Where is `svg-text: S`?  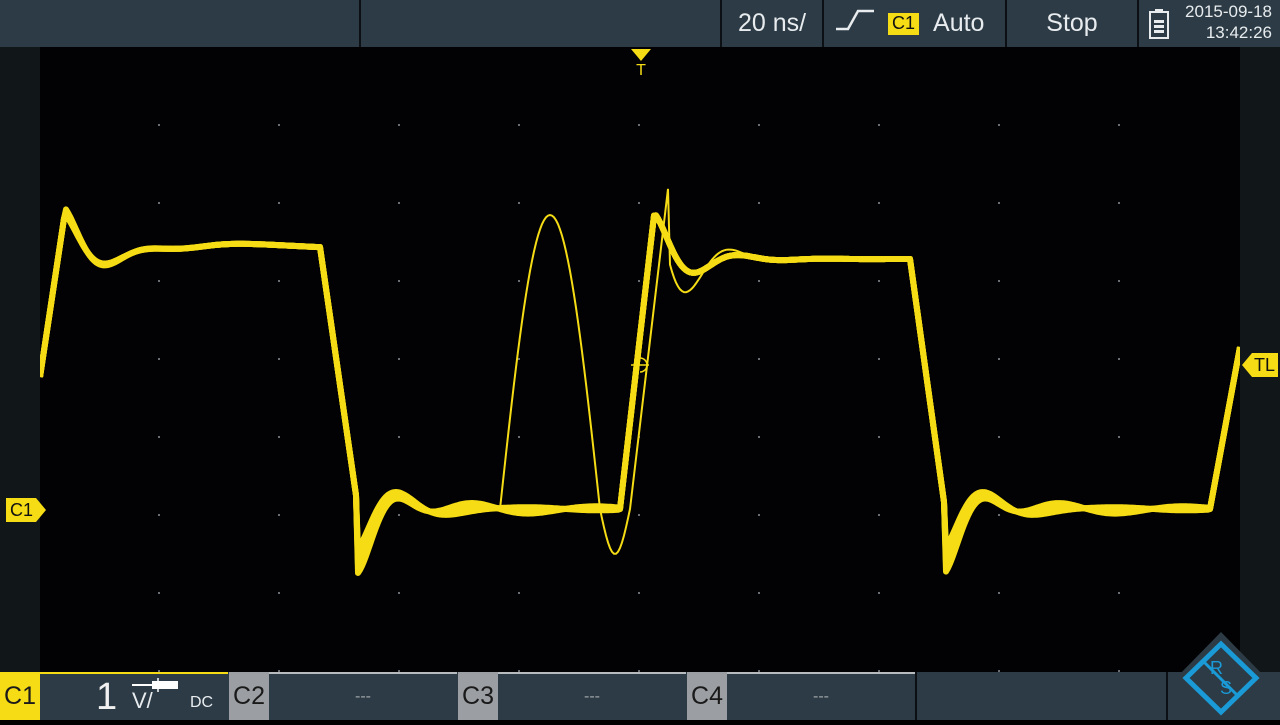
svg-text: S is located at coordinates (1226, 688).